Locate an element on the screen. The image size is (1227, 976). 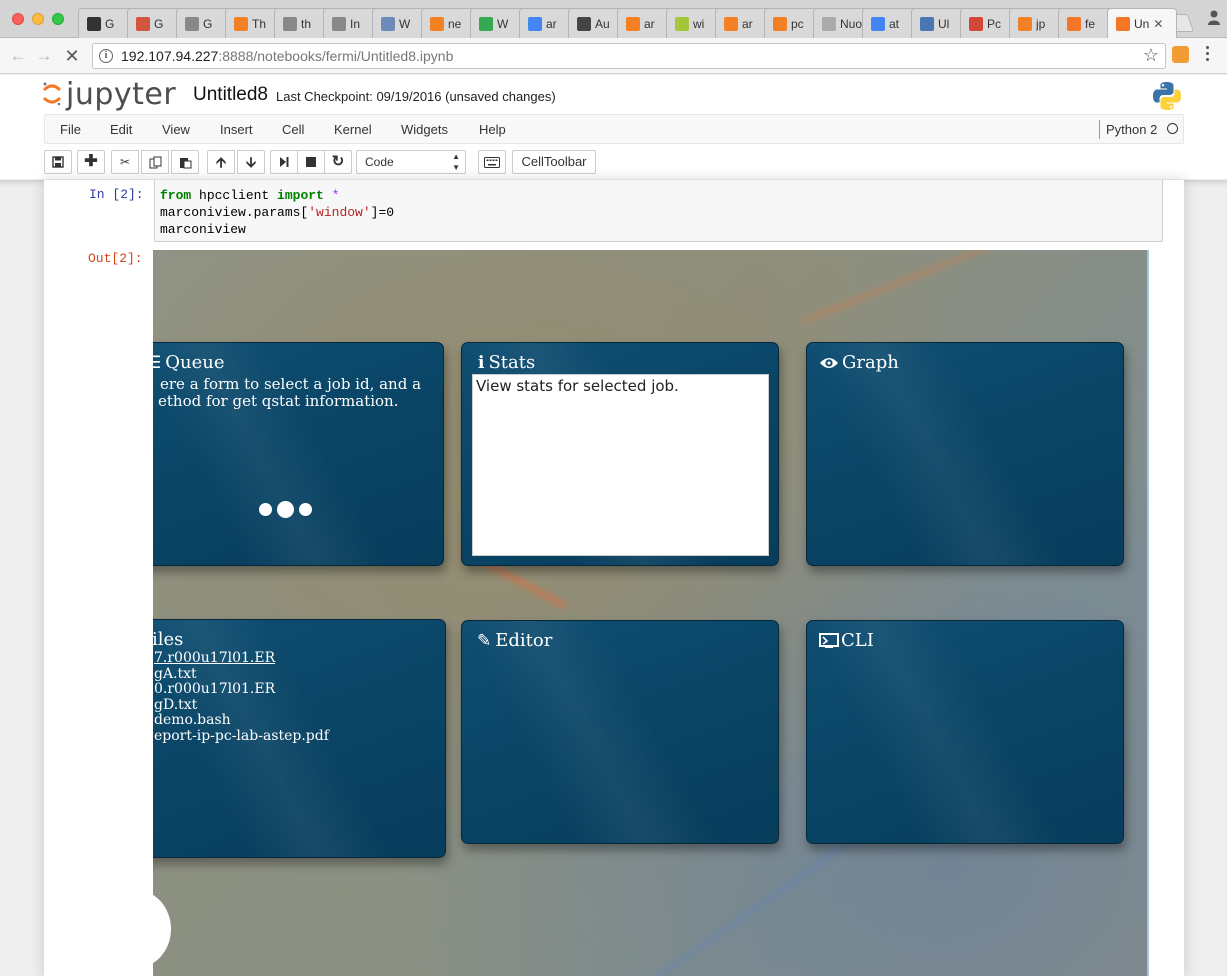
graph-title-text: Graph is located at coordinates (870, 362).